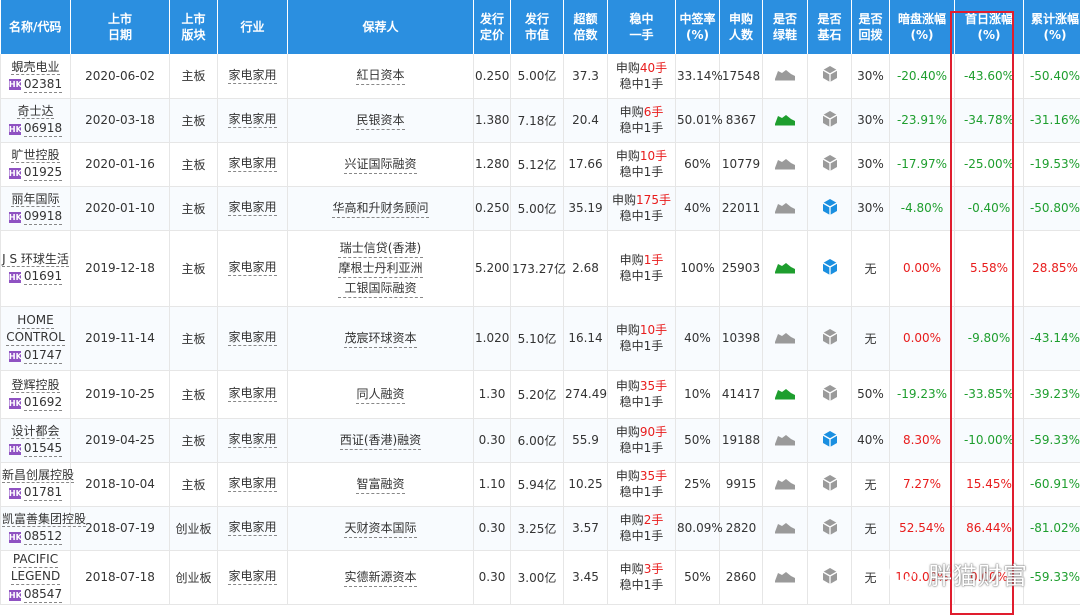 This screenshot has width=1080, height=616. I want to click on stock-code-number: 08547, so click(43, 595).